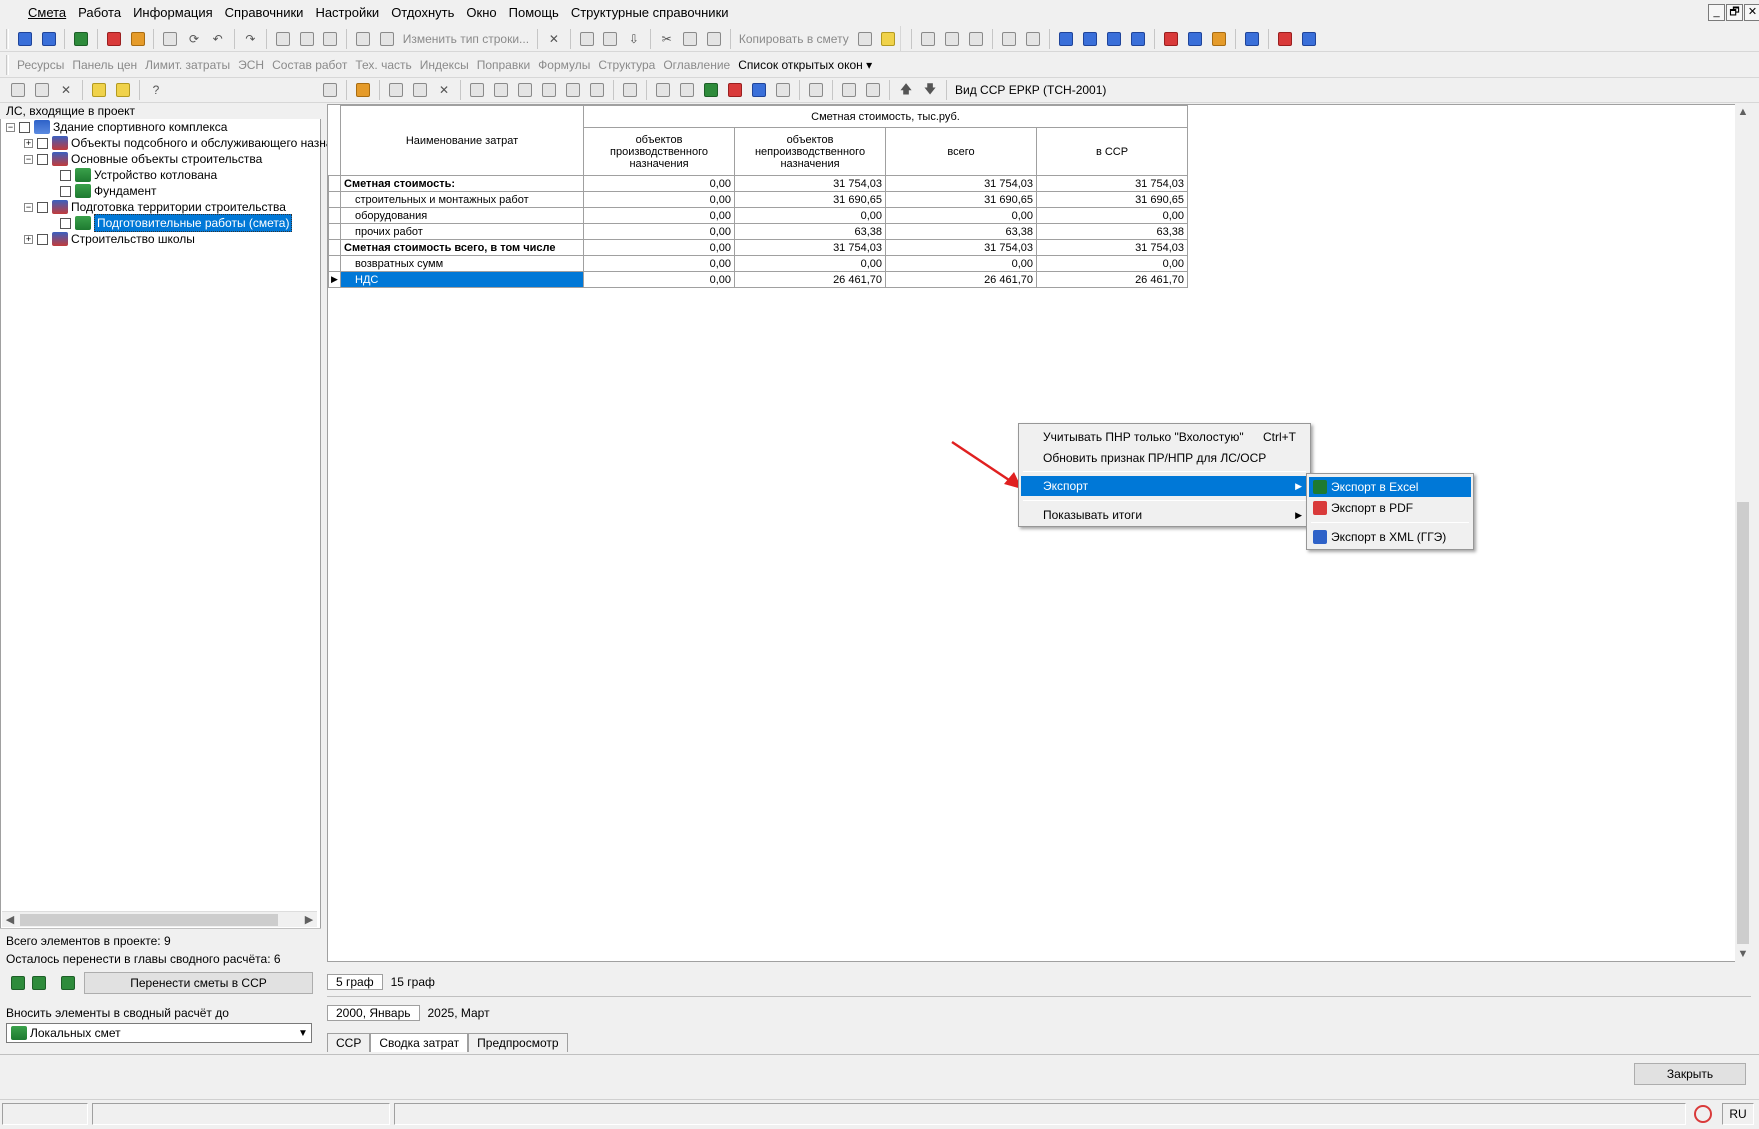 The width and height of the screenshot is (1759, 1129). I want to click on play-icon, so click(952, 39).